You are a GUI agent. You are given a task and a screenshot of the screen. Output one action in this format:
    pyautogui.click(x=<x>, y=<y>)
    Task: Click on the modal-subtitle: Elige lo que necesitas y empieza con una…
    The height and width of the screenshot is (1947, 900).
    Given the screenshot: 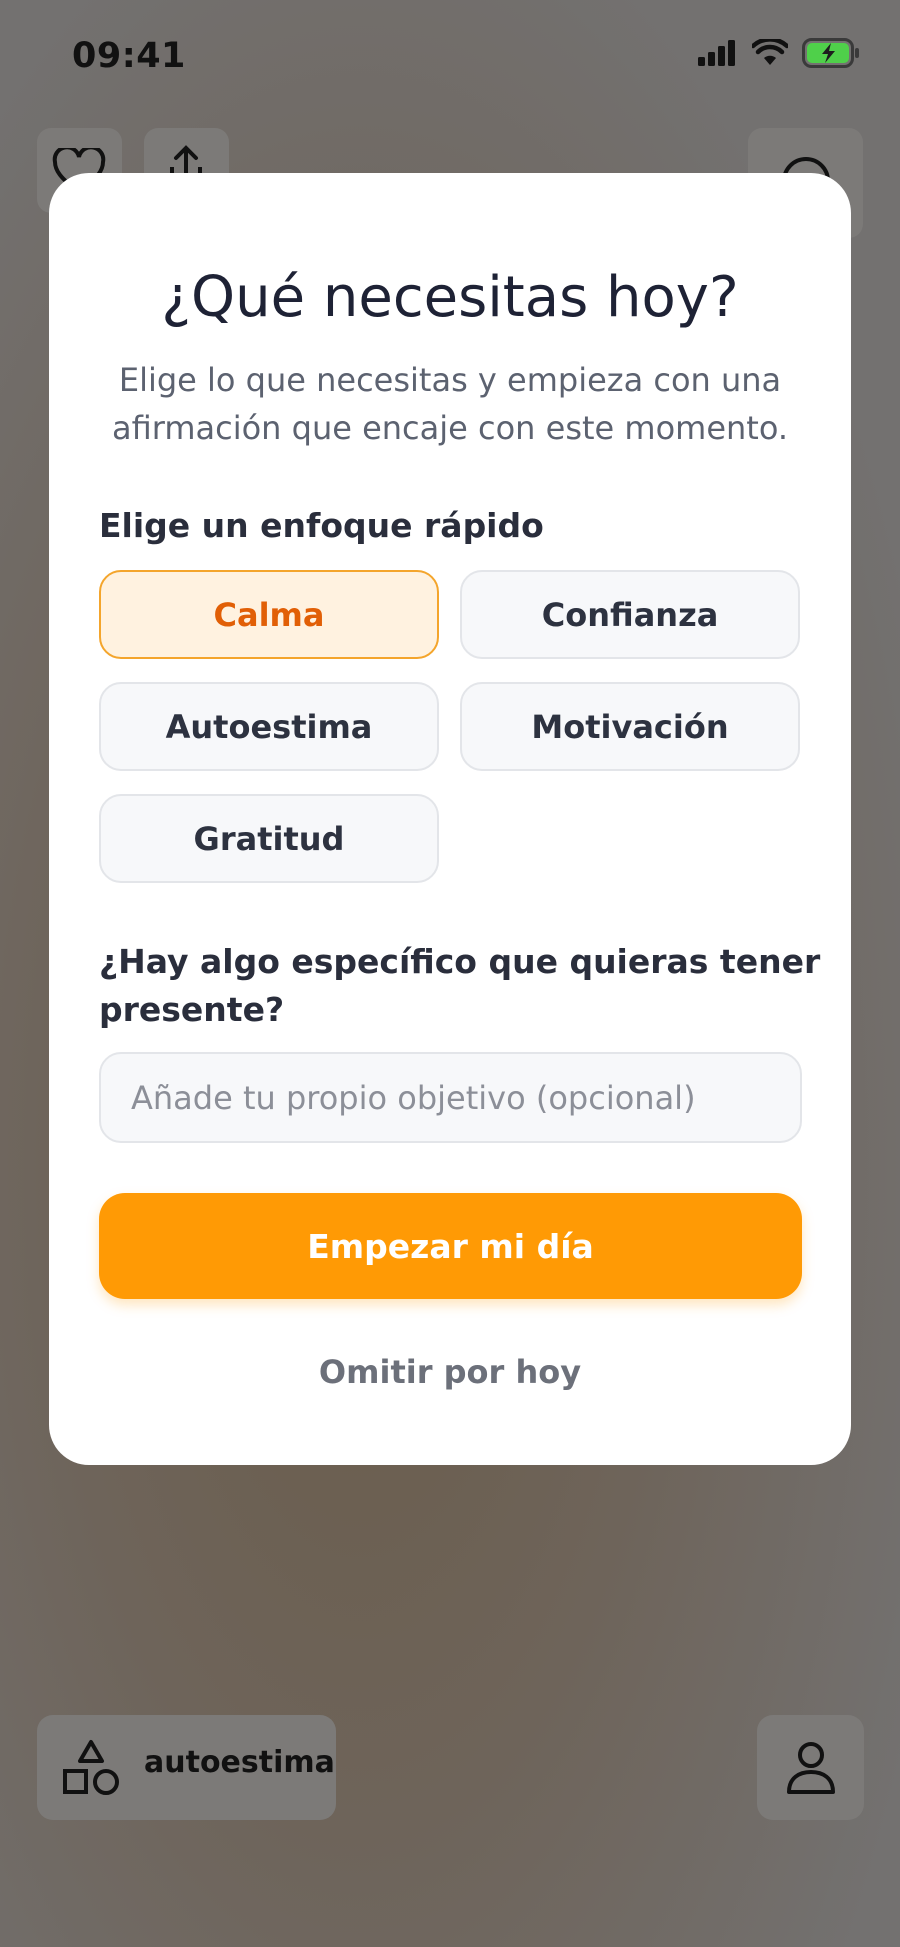 What is the action you would take?
    pyautogui.click(x=450, y=404)
    